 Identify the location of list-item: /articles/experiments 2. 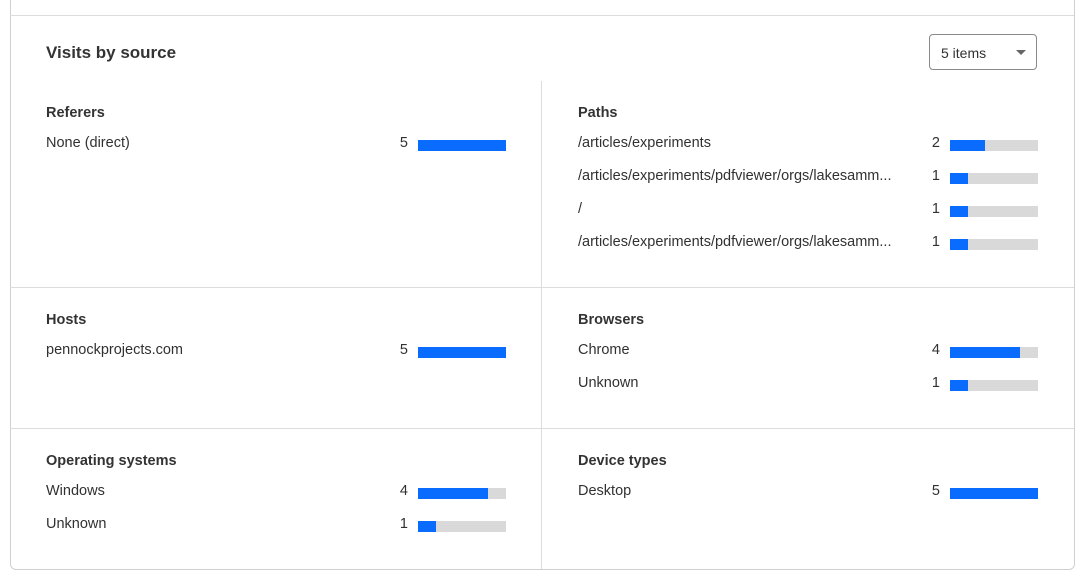
(808, 148).